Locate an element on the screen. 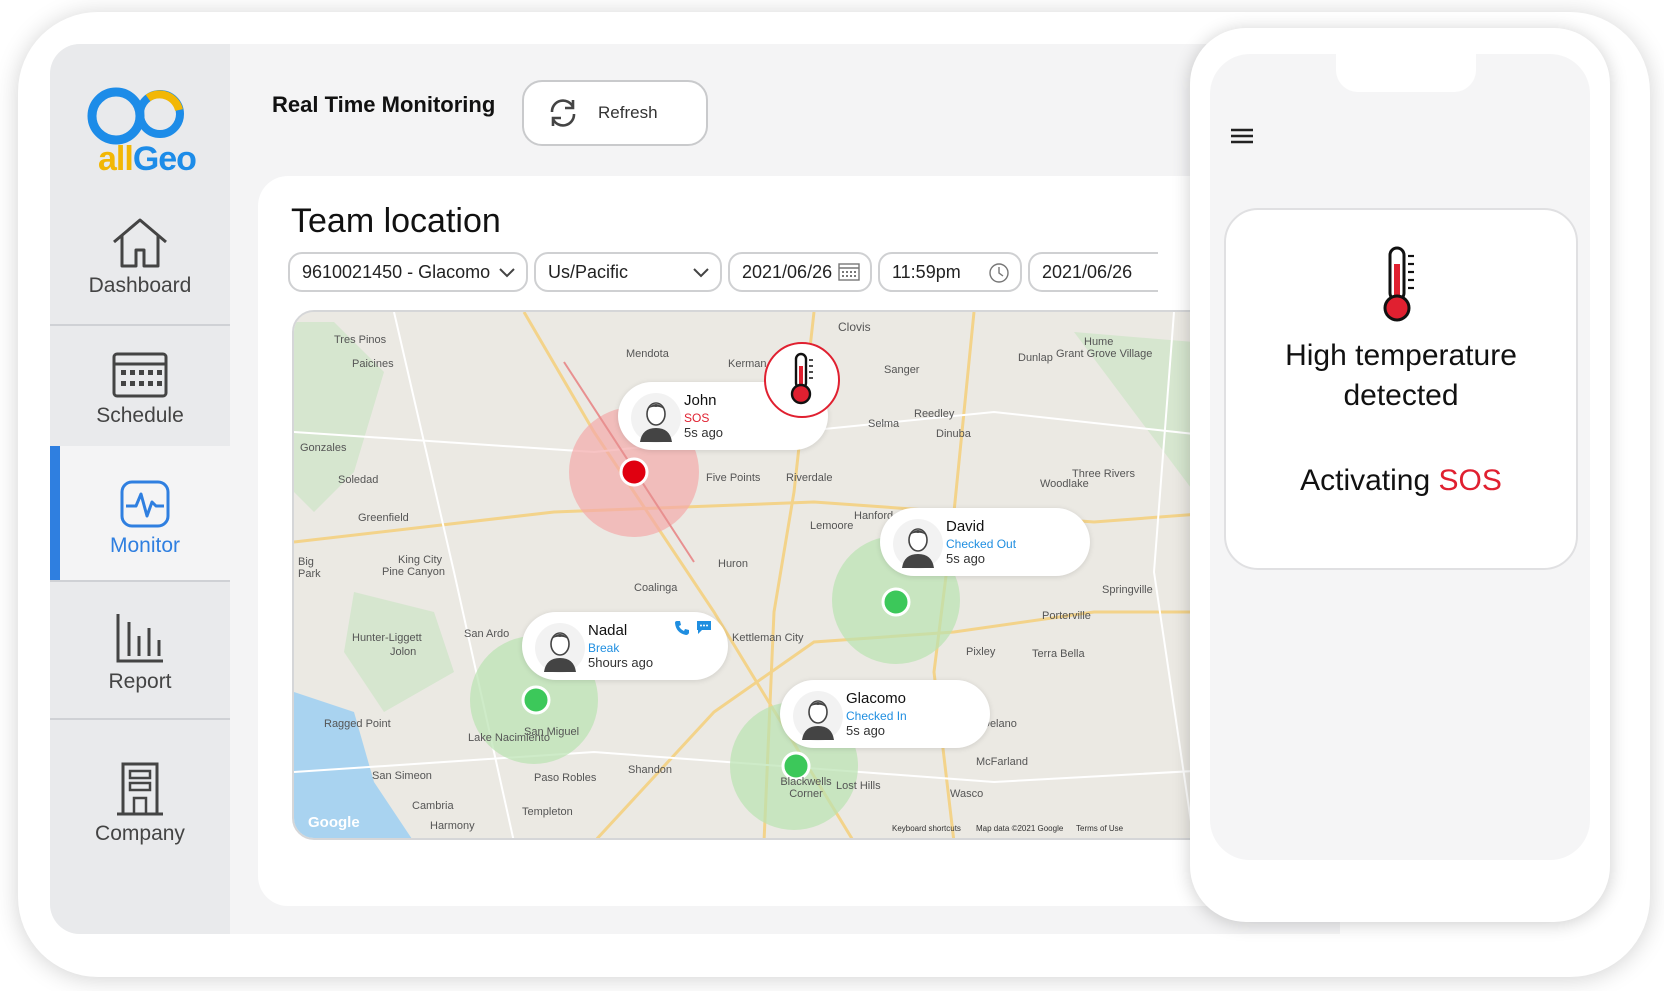 This screenshot has height=991, width=1664. chat-icon is located at coordinates (704, 627).